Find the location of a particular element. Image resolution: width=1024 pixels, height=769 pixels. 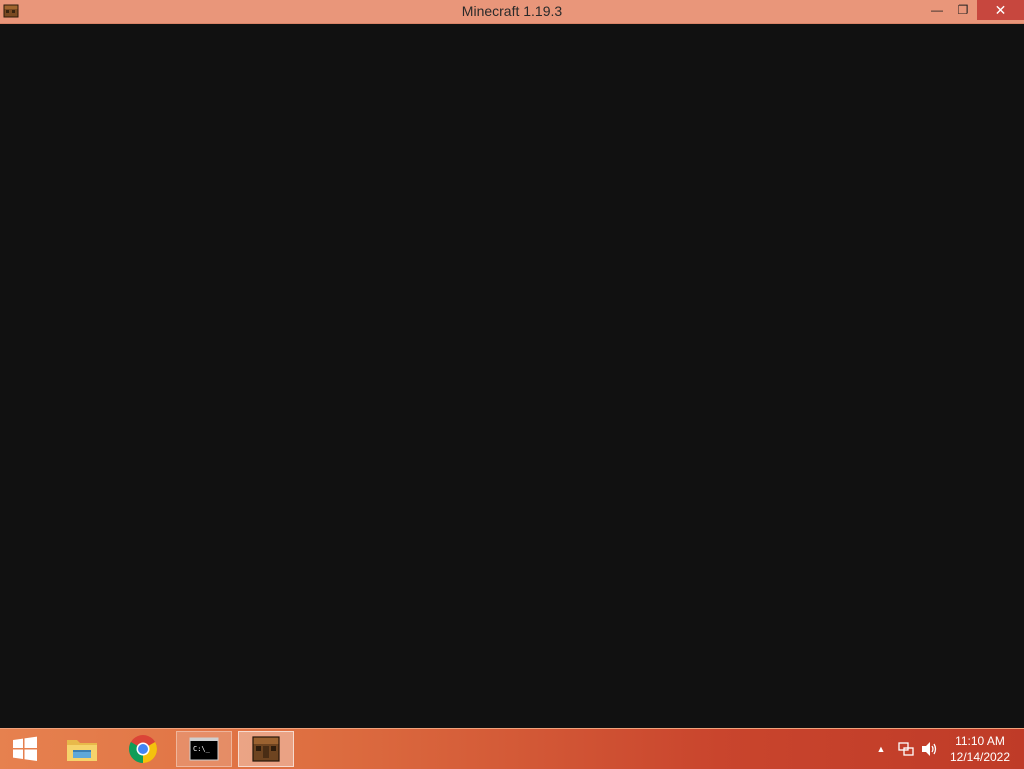

start-button is located at coordinates (25, 749).